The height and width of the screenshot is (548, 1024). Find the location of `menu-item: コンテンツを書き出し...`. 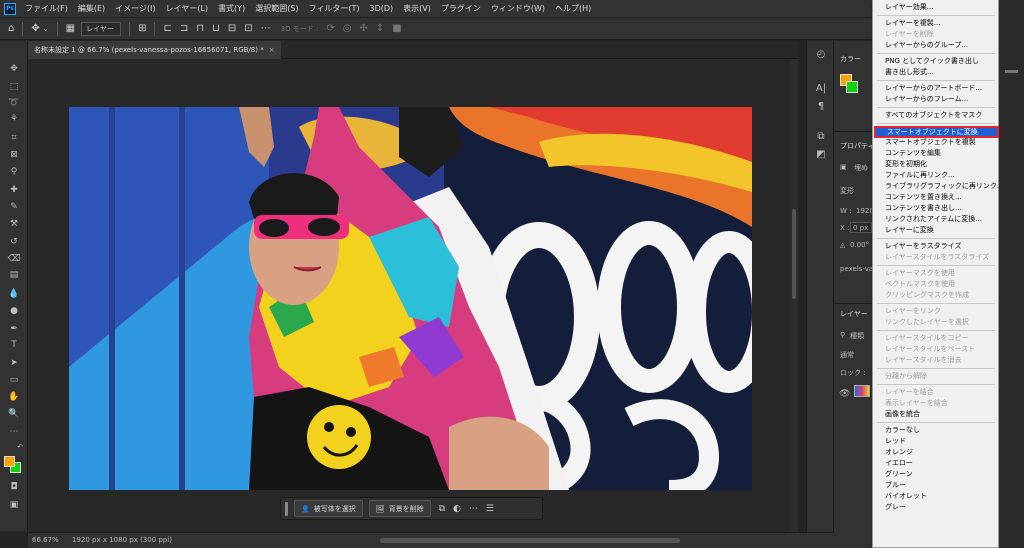

menu-item: コンテンツを書き出し... is located at coordinates (923, 208).